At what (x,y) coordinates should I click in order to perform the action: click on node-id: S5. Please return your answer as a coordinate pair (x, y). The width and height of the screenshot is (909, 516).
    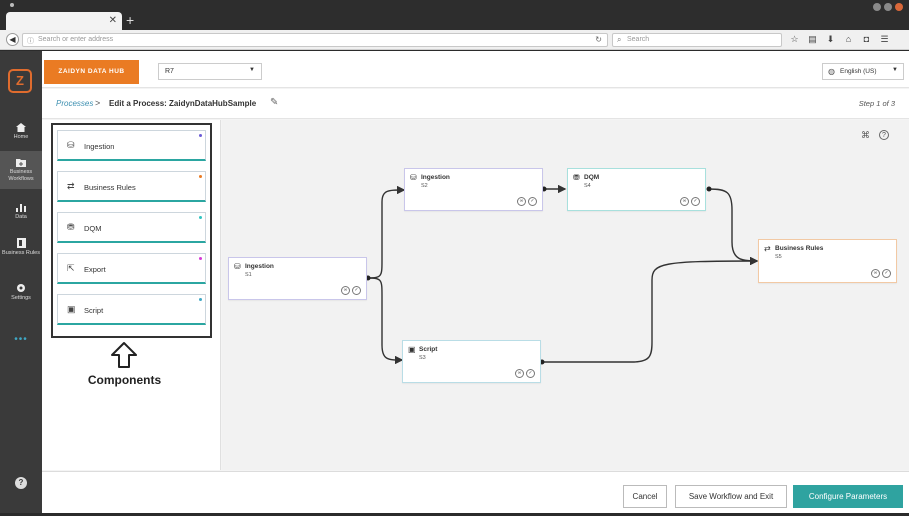
    Looking at the image, I should click on (778, 257).